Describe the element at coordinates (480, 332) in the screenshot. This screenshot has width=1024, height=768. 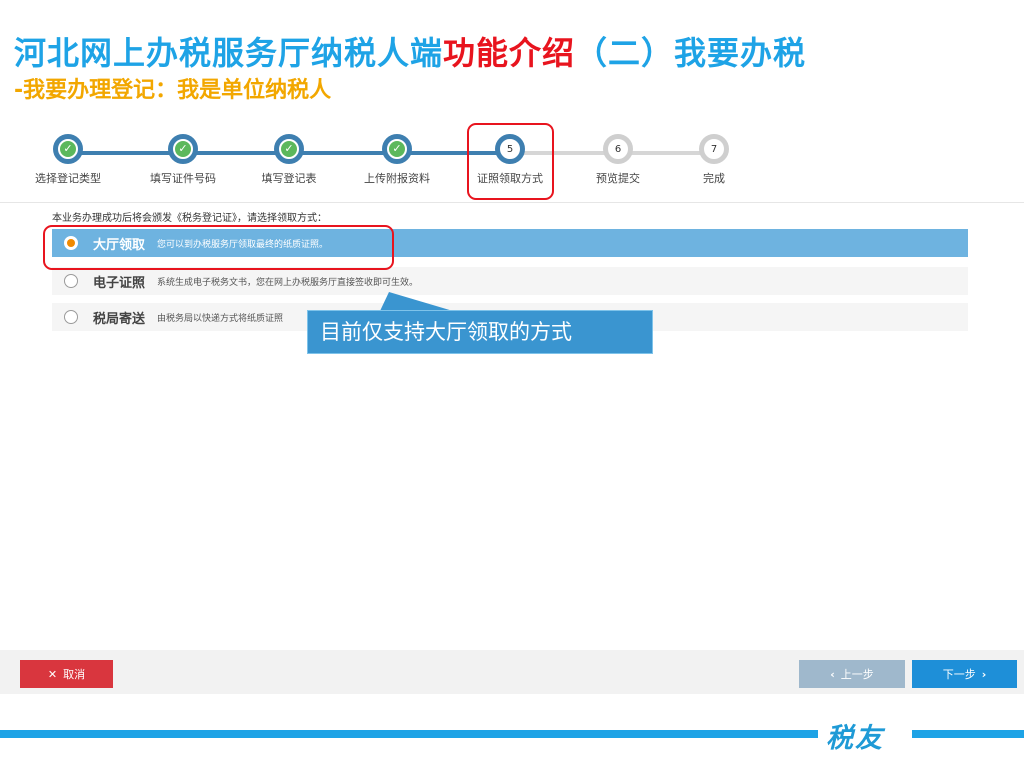
I see `callout-note: 目前仅支持大厅领取的方式` at that location.